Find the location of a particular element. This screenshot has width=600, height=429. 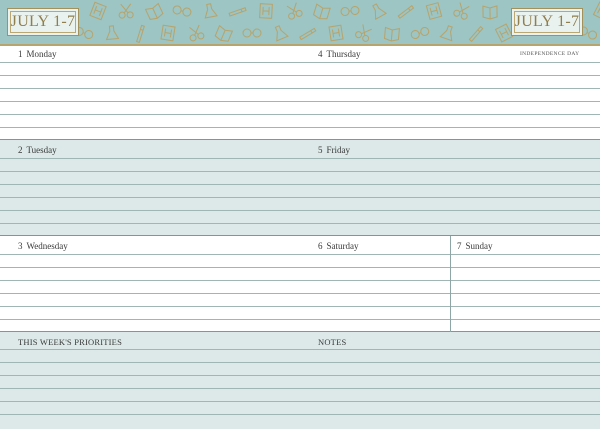

saturday-sunday-divider is located at coordinates (450, 284).